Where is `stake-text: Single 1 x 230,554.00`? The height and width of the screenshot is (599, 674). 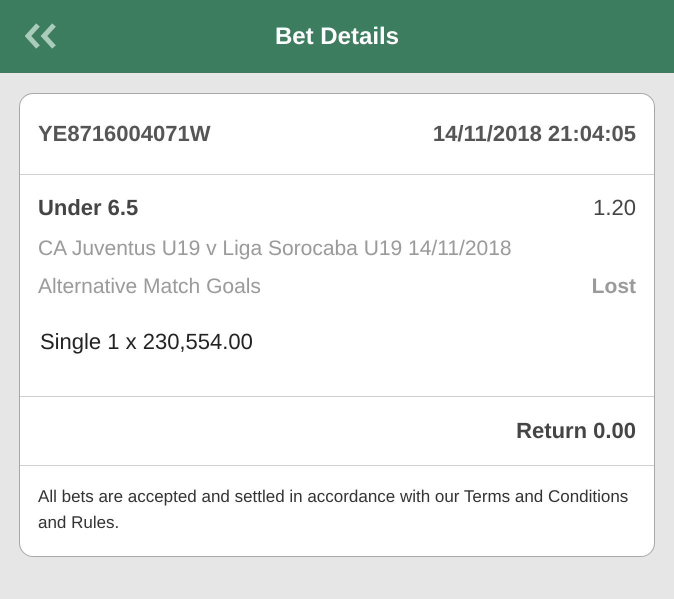
stake-text: Single 1 x 230,554.00 is located at coordinates (146, 341).